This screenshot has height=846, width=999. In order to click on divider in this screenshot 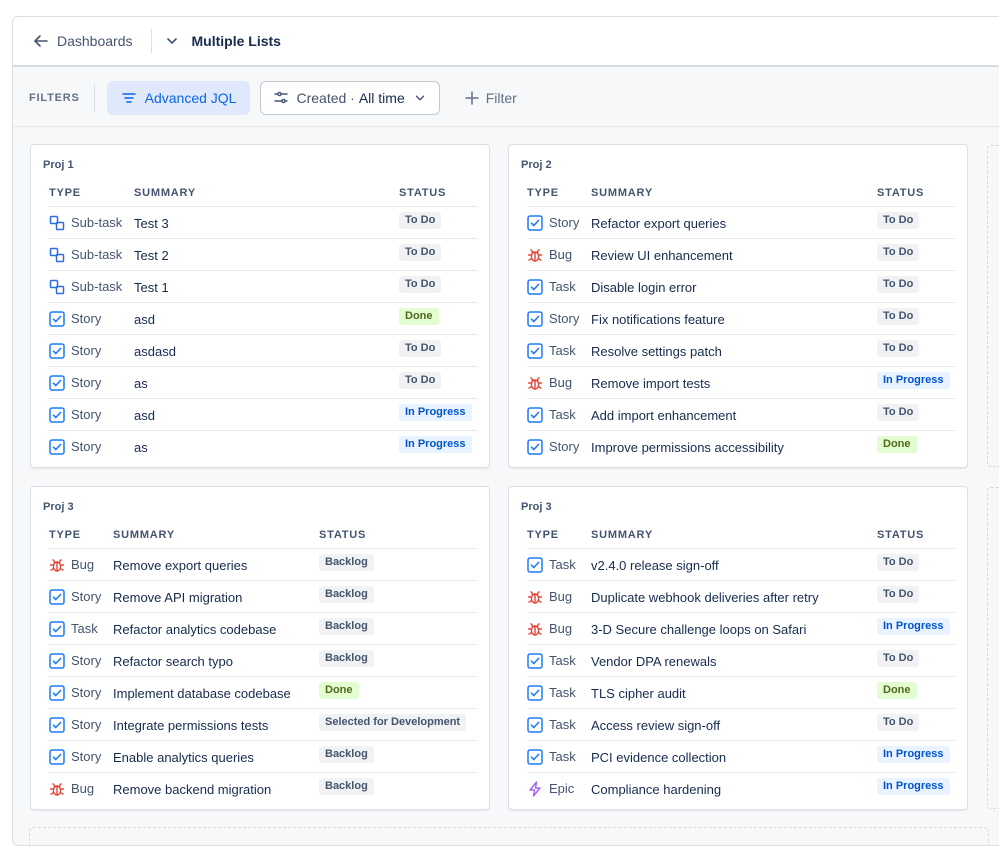, I will do `click(94, 97)`.